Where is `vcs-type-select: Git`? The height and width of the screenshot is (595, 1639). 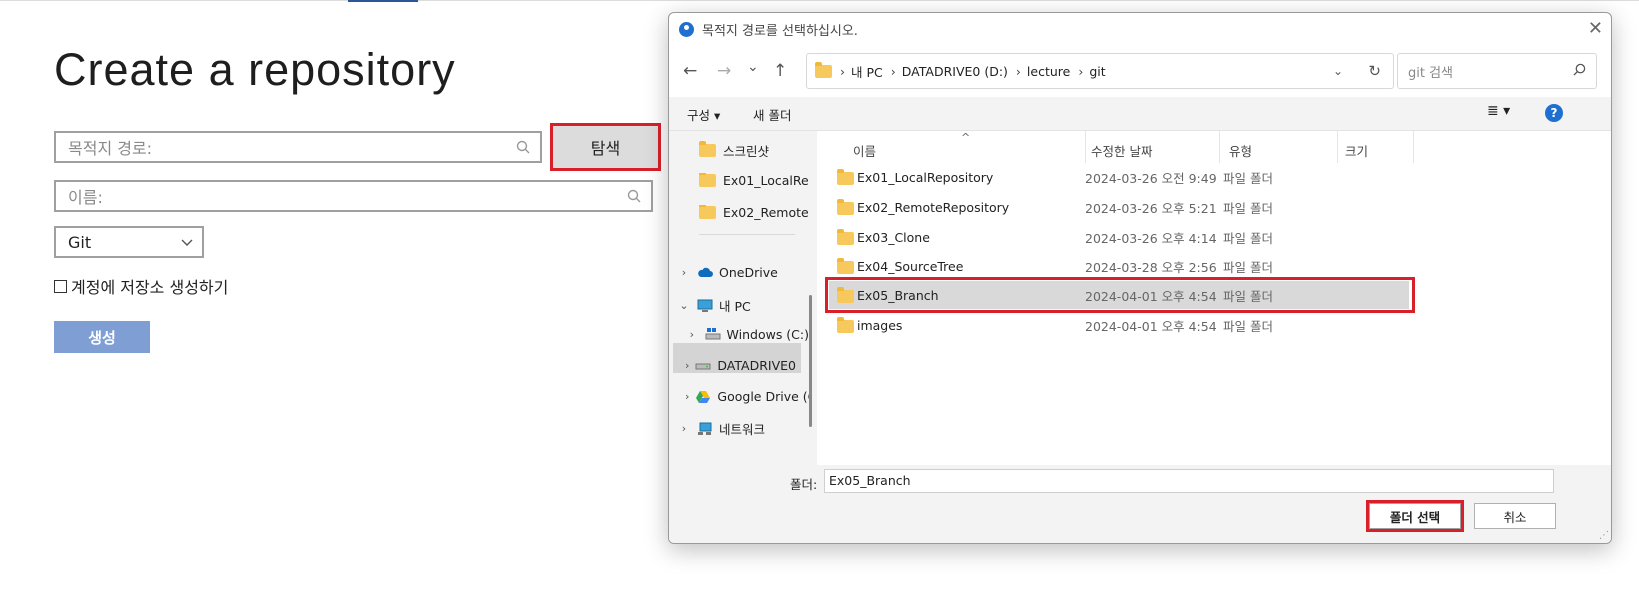 vcs-type-select: Git is located at coordinates (129, 242).